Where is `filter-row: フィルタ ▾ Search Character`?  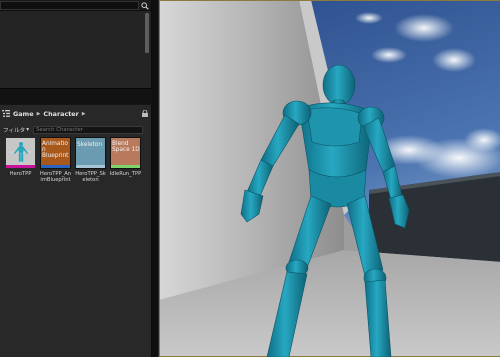
filter-row: フィルタ ▾ Search Character is located at coordinates (76, 130).